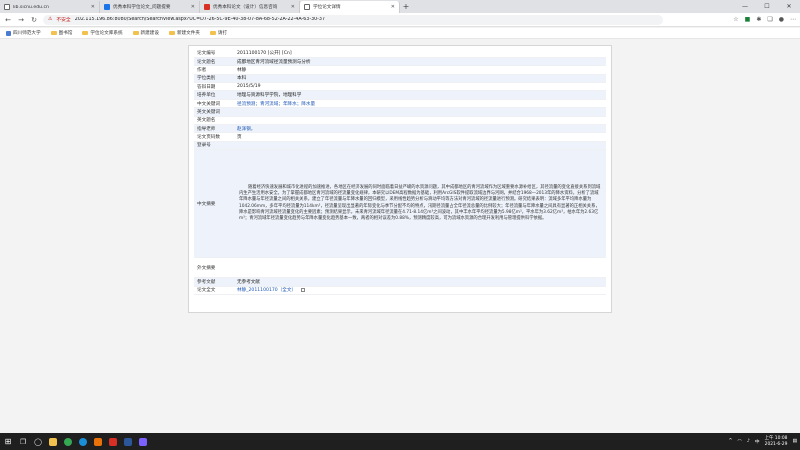 The image size is (800, 450). Describe the element at coordinates (400, 282) in the screenshot. I see `table-row: 参考文献 无参考文献` at that location.